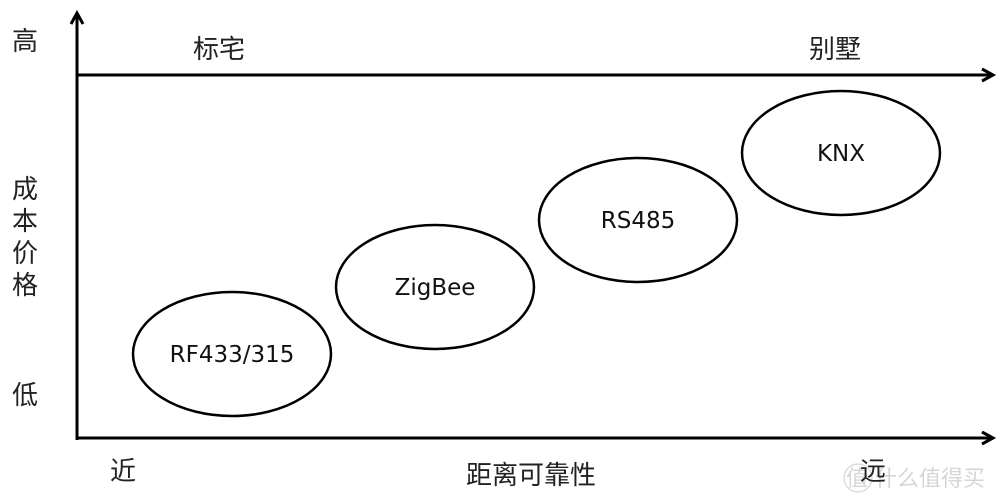 Image resolution: width=1008 pixels, height=504 pixels. I want to click on node-zigbee: ZigBee, so click(435, 287).